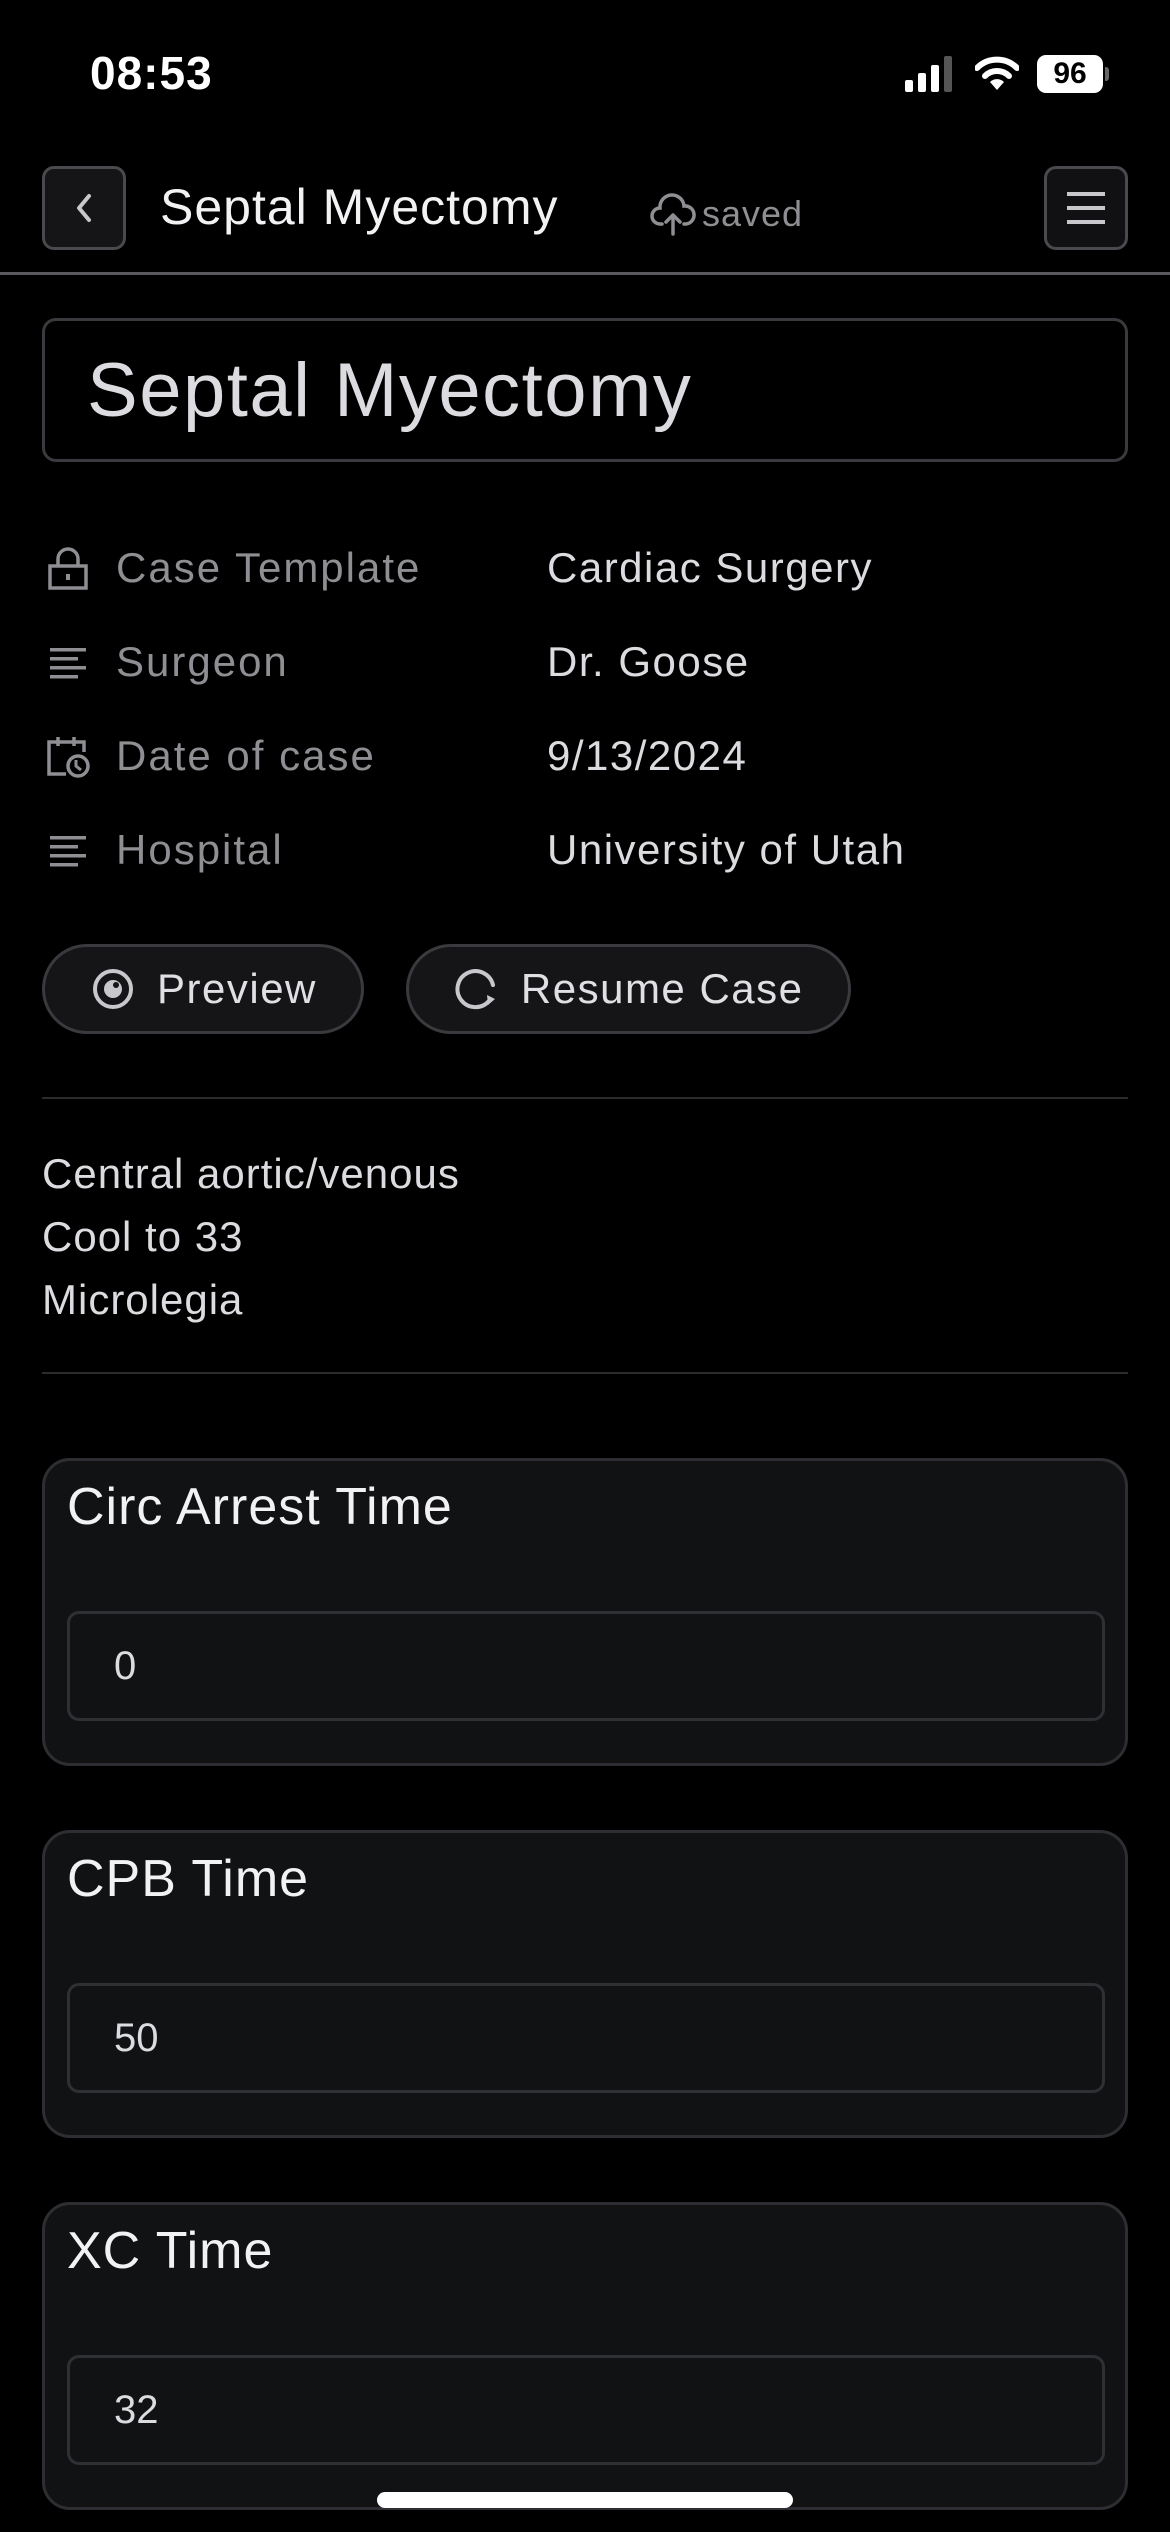 The width and height of the screenshot is (1170, 2532). I want to click on field-label: CPB Time, so click(188, 1879).